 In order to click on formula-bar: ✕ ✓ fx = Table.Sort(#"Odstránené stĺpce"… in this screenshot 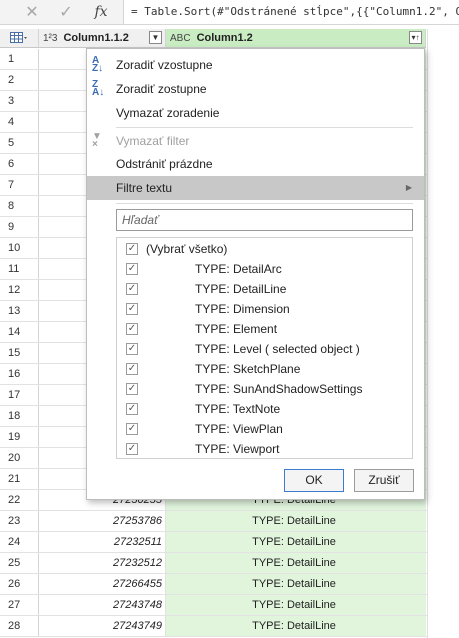, I will do `click(229, 12)`.